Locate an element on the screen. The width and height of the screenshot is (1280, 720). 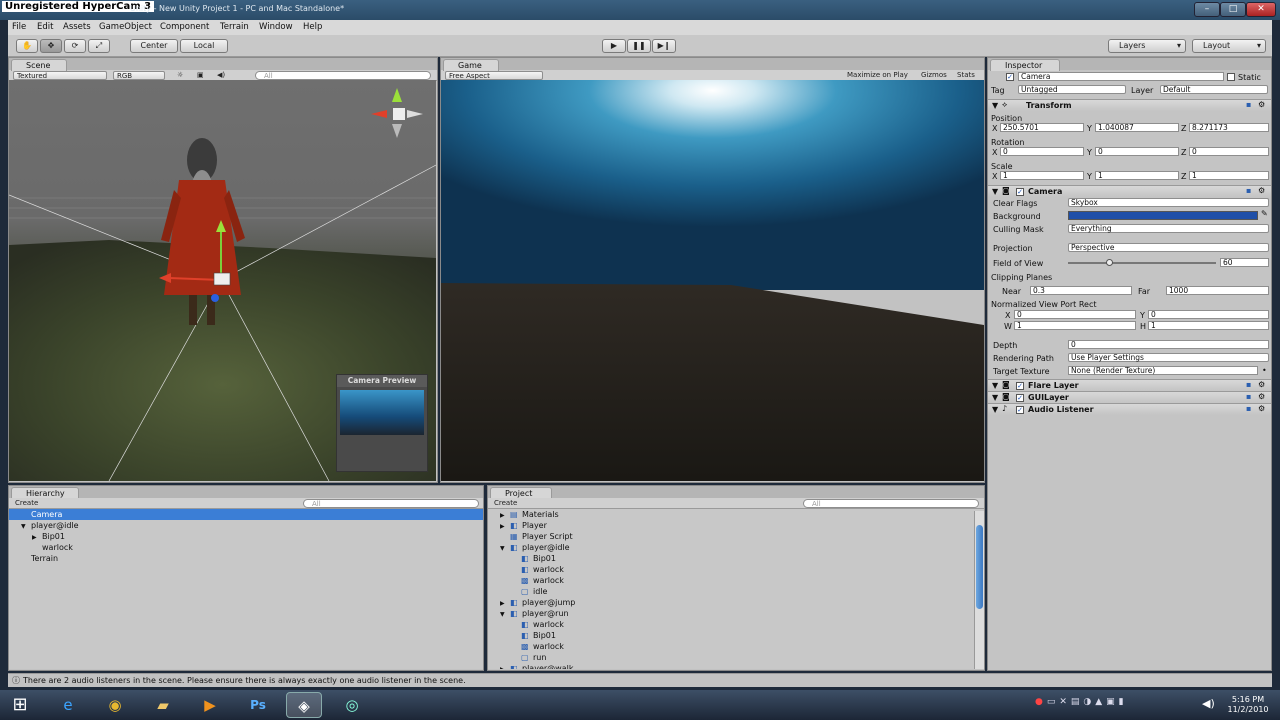
color-mode-dropdown: RGB is located at coordinates (139, 75).